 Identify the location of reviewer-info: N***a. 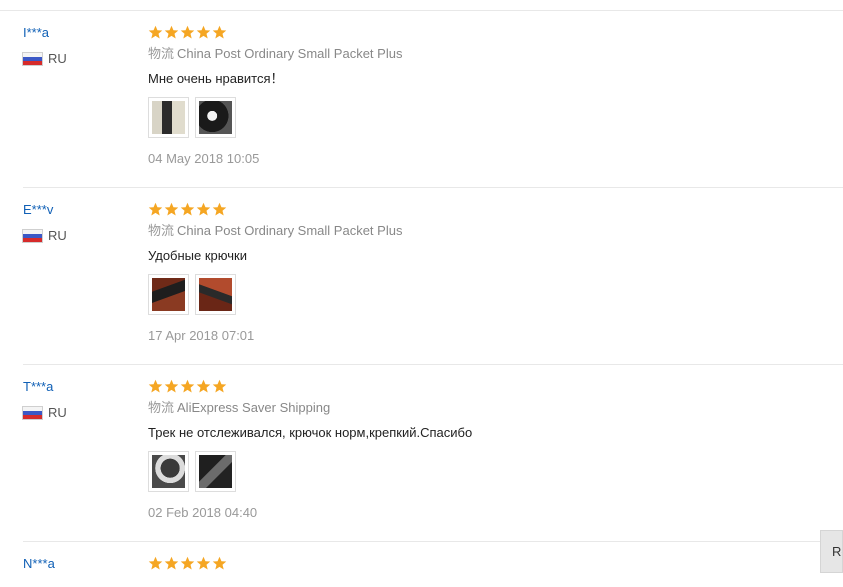
(39, 564).